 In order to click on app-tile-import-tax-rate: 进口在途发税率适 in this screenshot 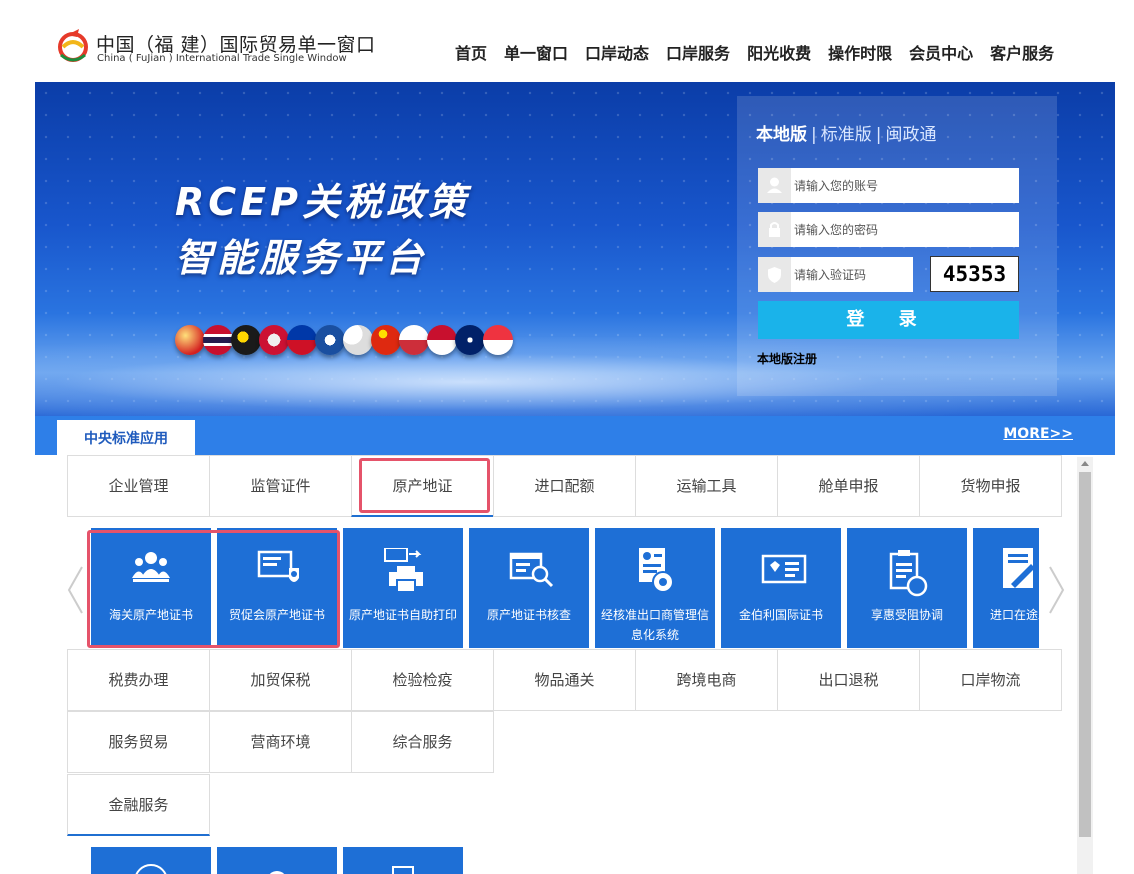, I will do `click(1006, 588)`.